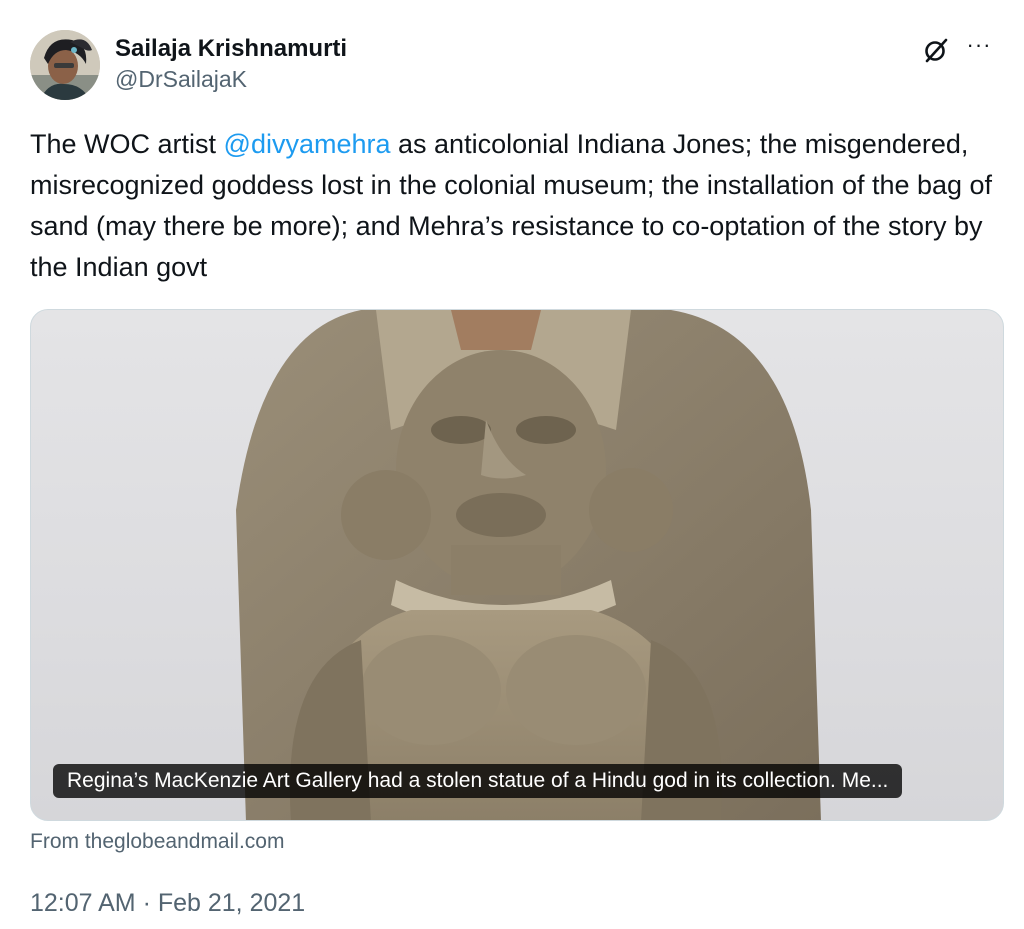 Image resolution: width=1024 pixels, height=929 pixels. I want to click on author-names: Sailaja Krishnamurti @DrSailajaK, so click(231, 64).